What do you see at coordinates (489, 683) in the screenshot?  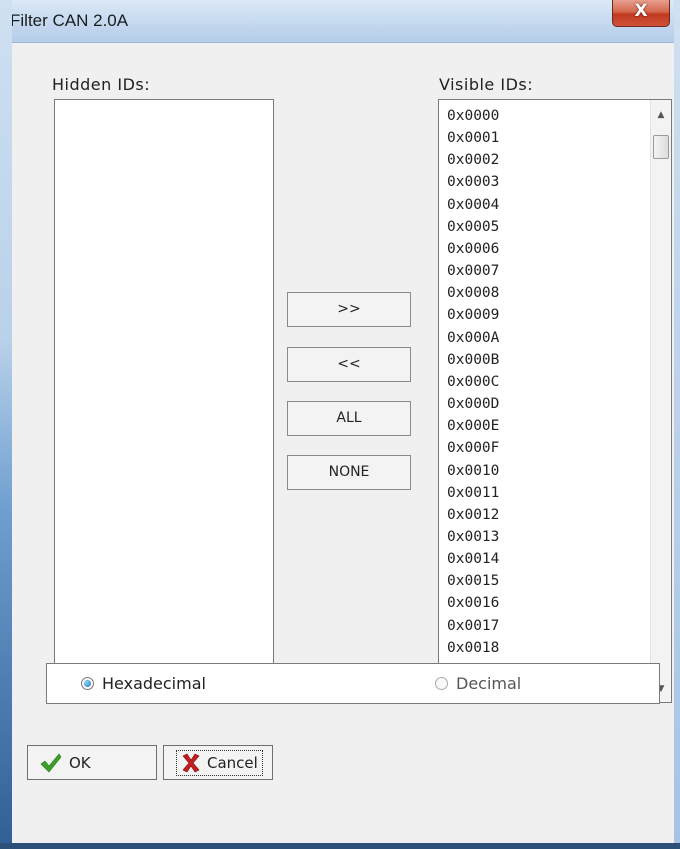 I see `decimal-label: Decimal` at bounding box center [489, 683].